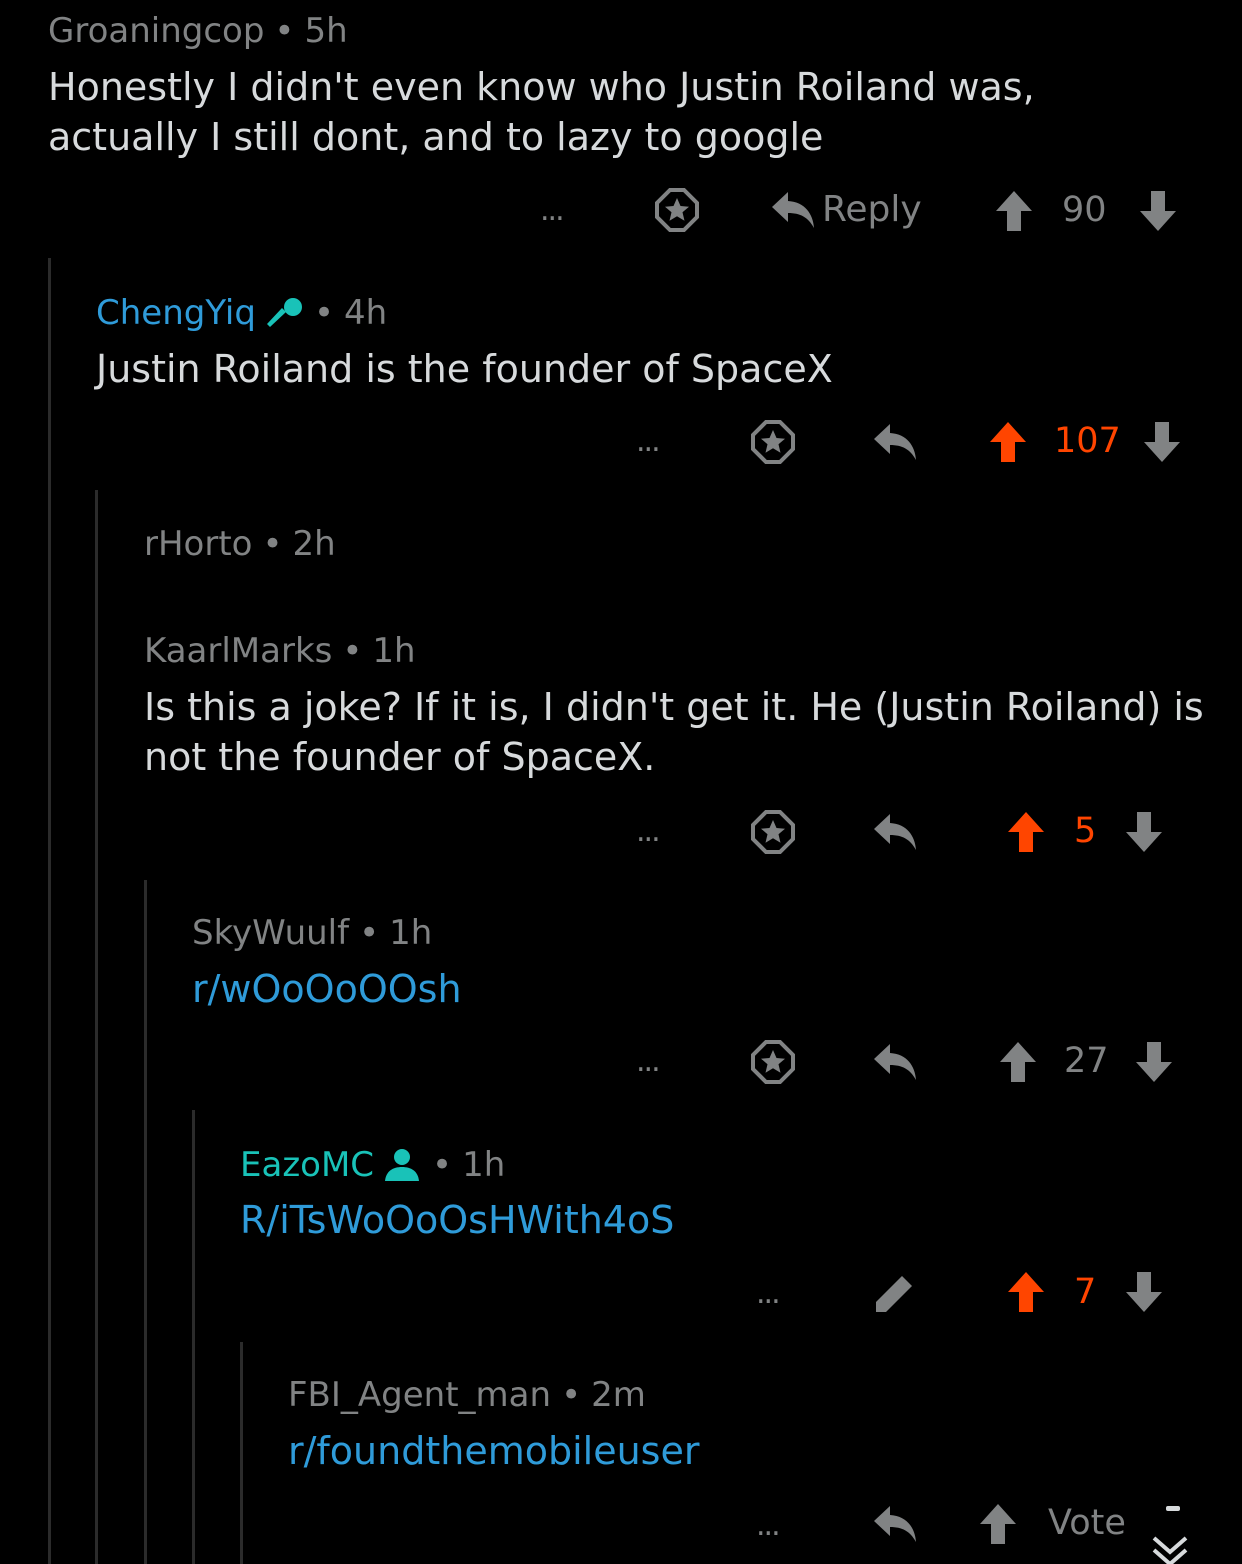  I want to click on comment-meta: SkyWuulf • 1h, so click(312, 933).